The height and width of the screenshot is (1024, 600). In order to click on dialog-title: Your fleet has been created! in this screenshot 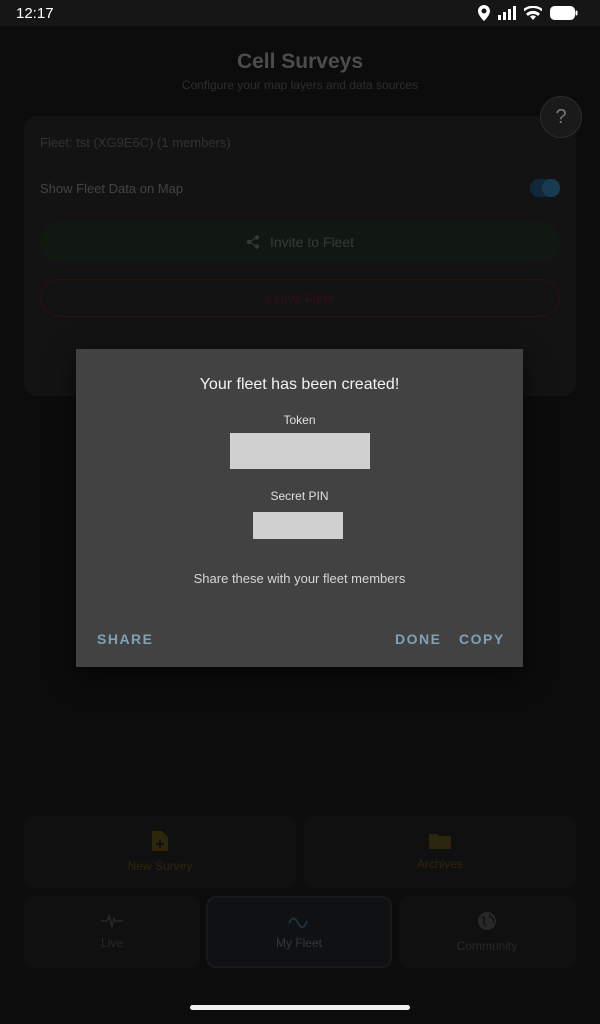, I will do `click(299, 384)`.